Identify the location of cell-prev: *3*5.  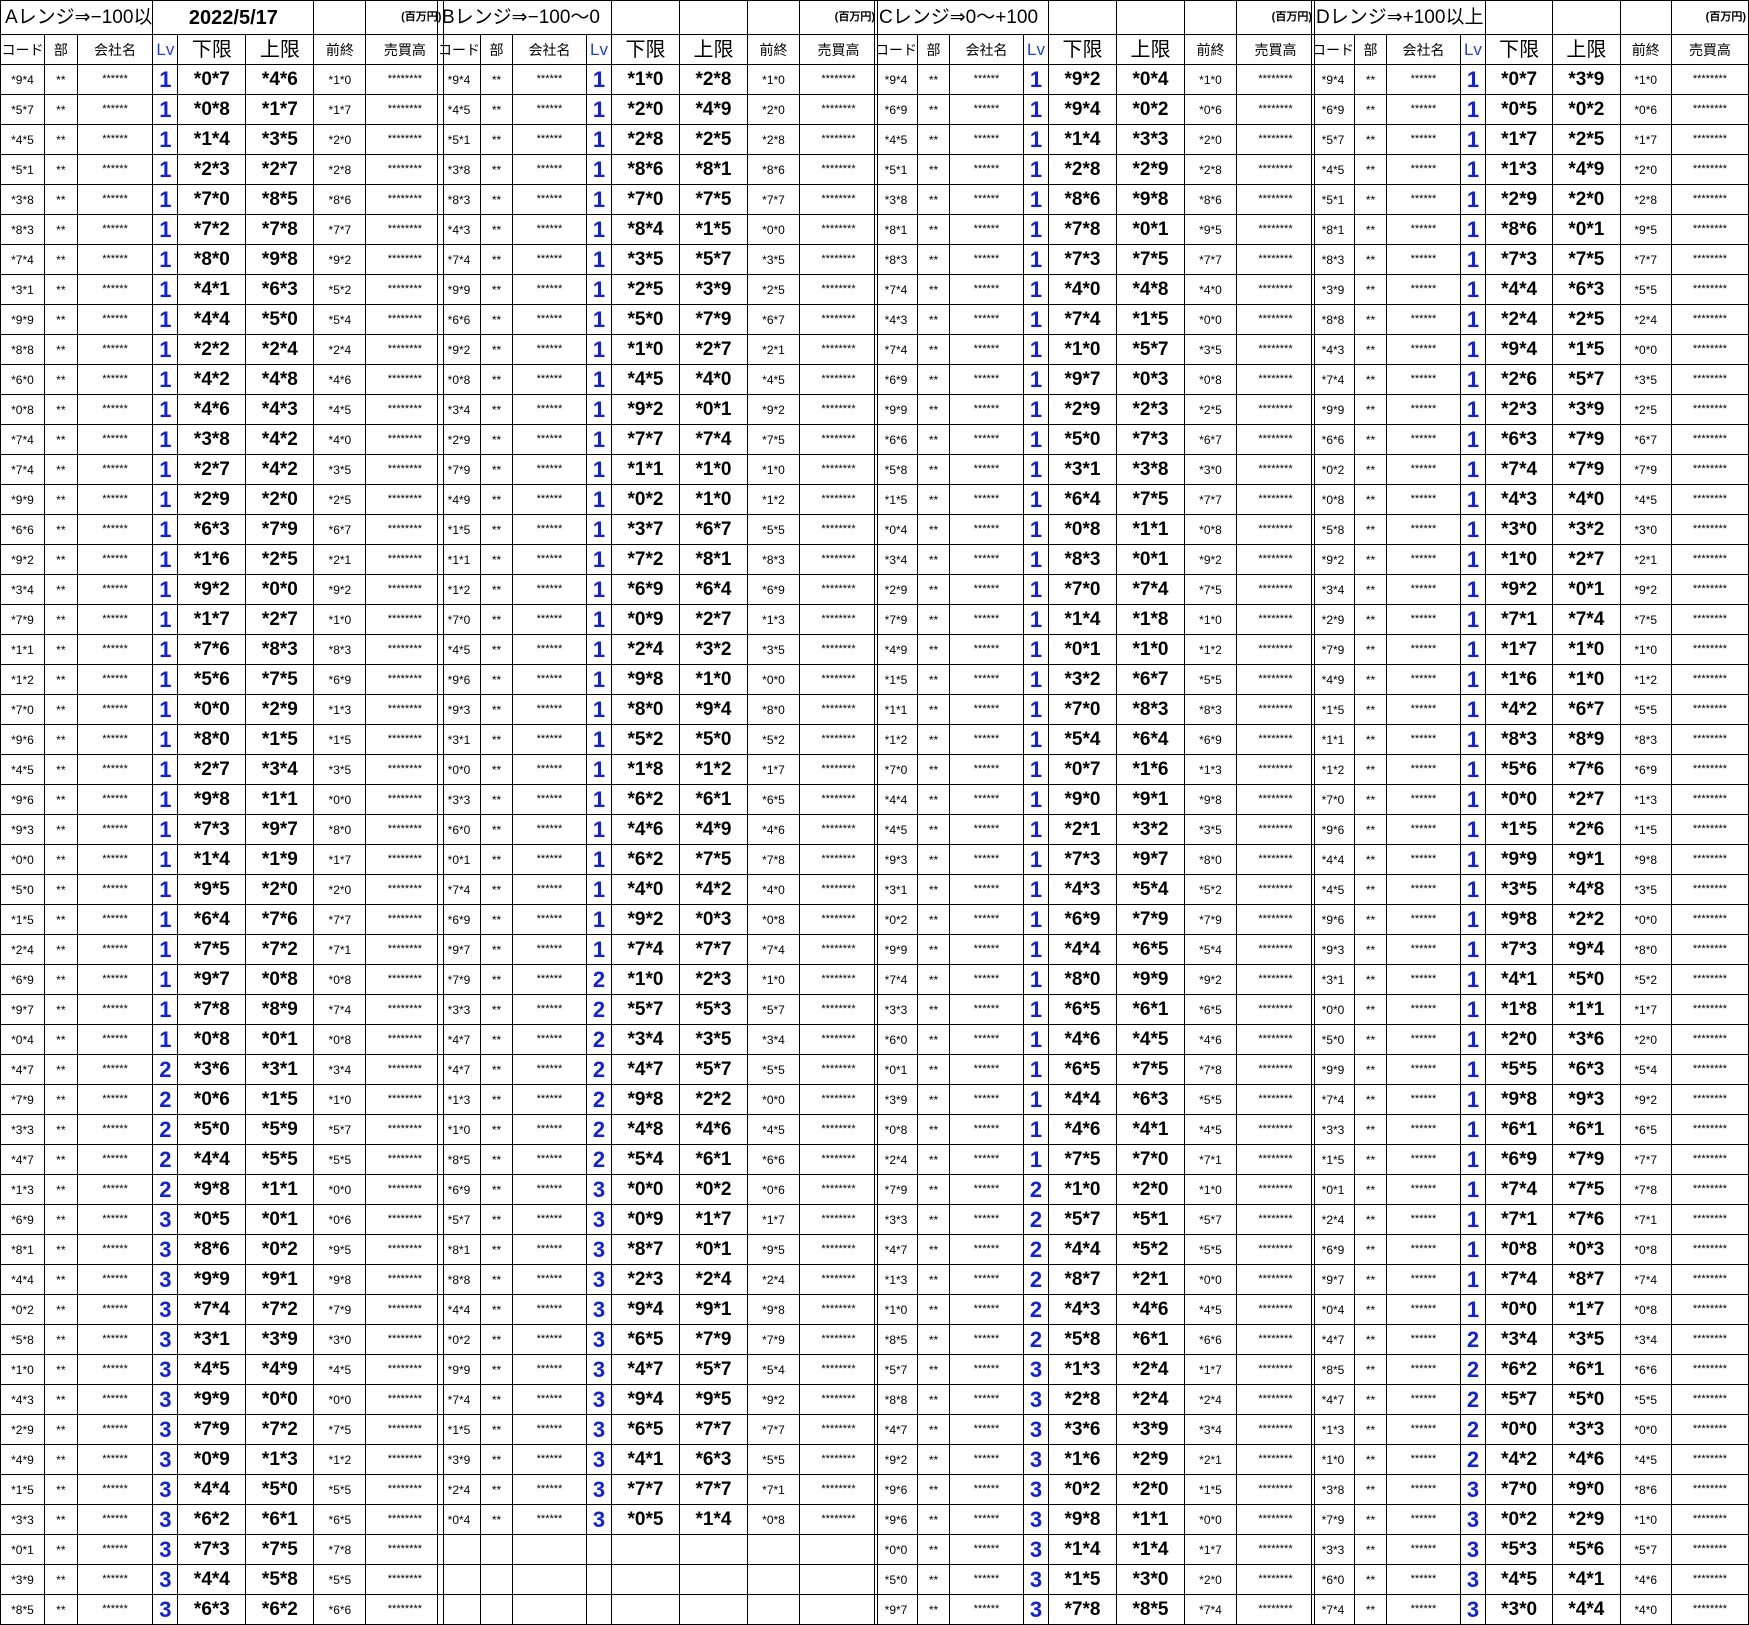
(340, 469).